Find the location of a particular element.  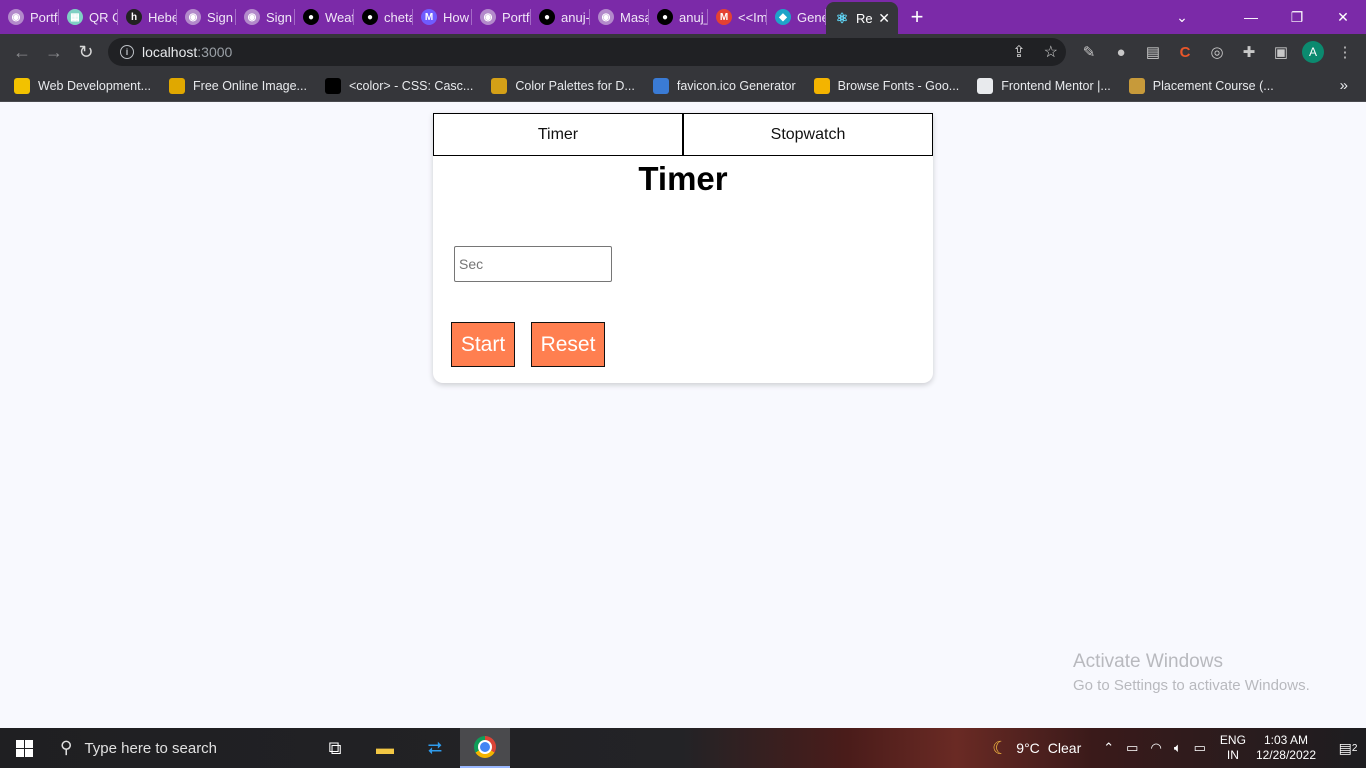

meet-icon: ▭ is located at coordinates (1132, 748).